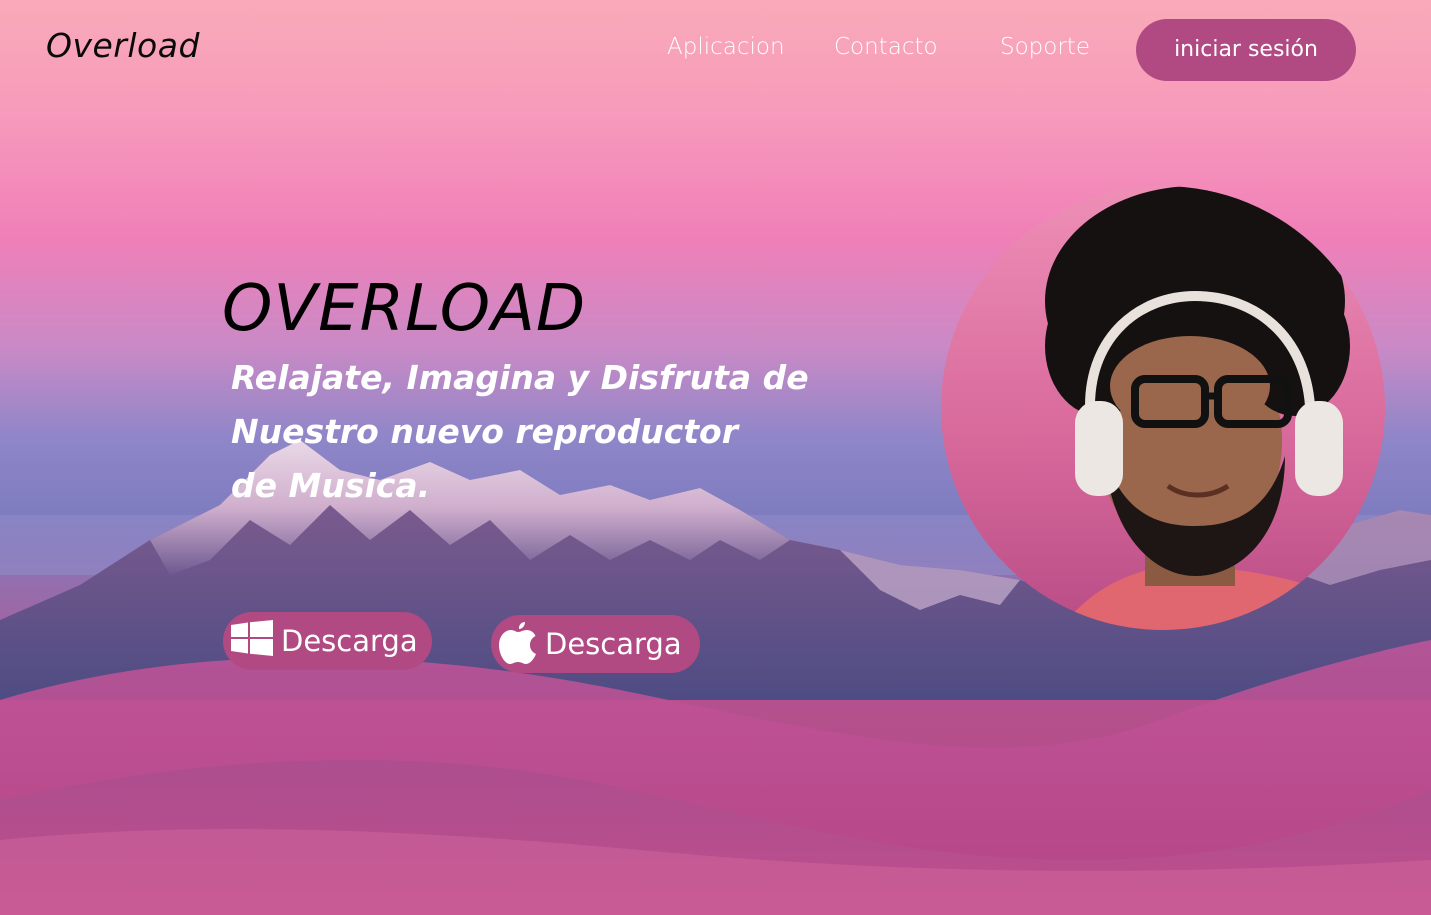 This screenshot has height=915, width=1431. What do you see at coordinates (726, 47) in the screenshot?
I see `nav-link-aplicacion: Aplicacion` at bounding box center [726, 47].